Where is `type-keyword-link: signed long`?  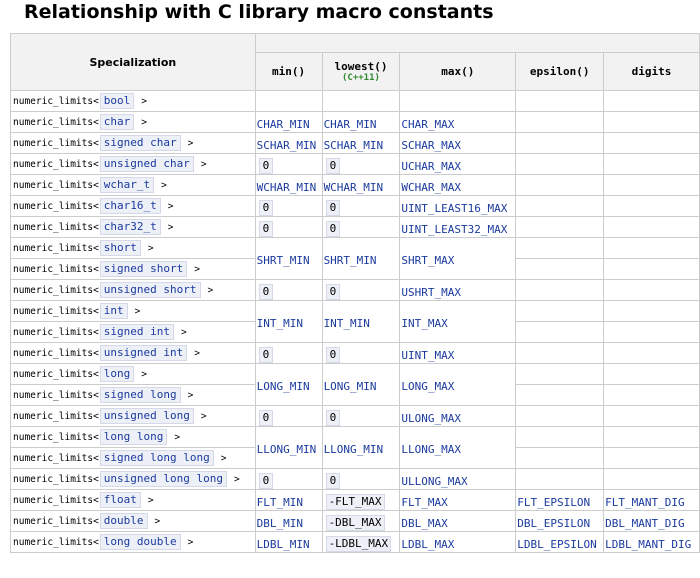
type-keyword-link: signed long is located at coordinates (140, 395).